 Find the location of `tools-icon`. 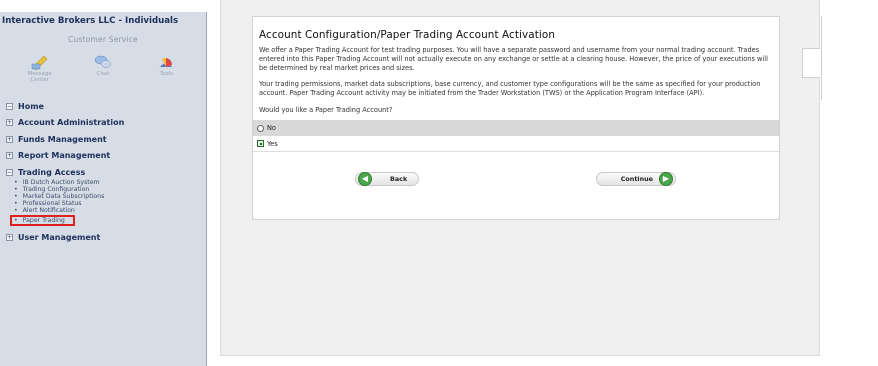

tools-icon is located at coordinates (166, 62).